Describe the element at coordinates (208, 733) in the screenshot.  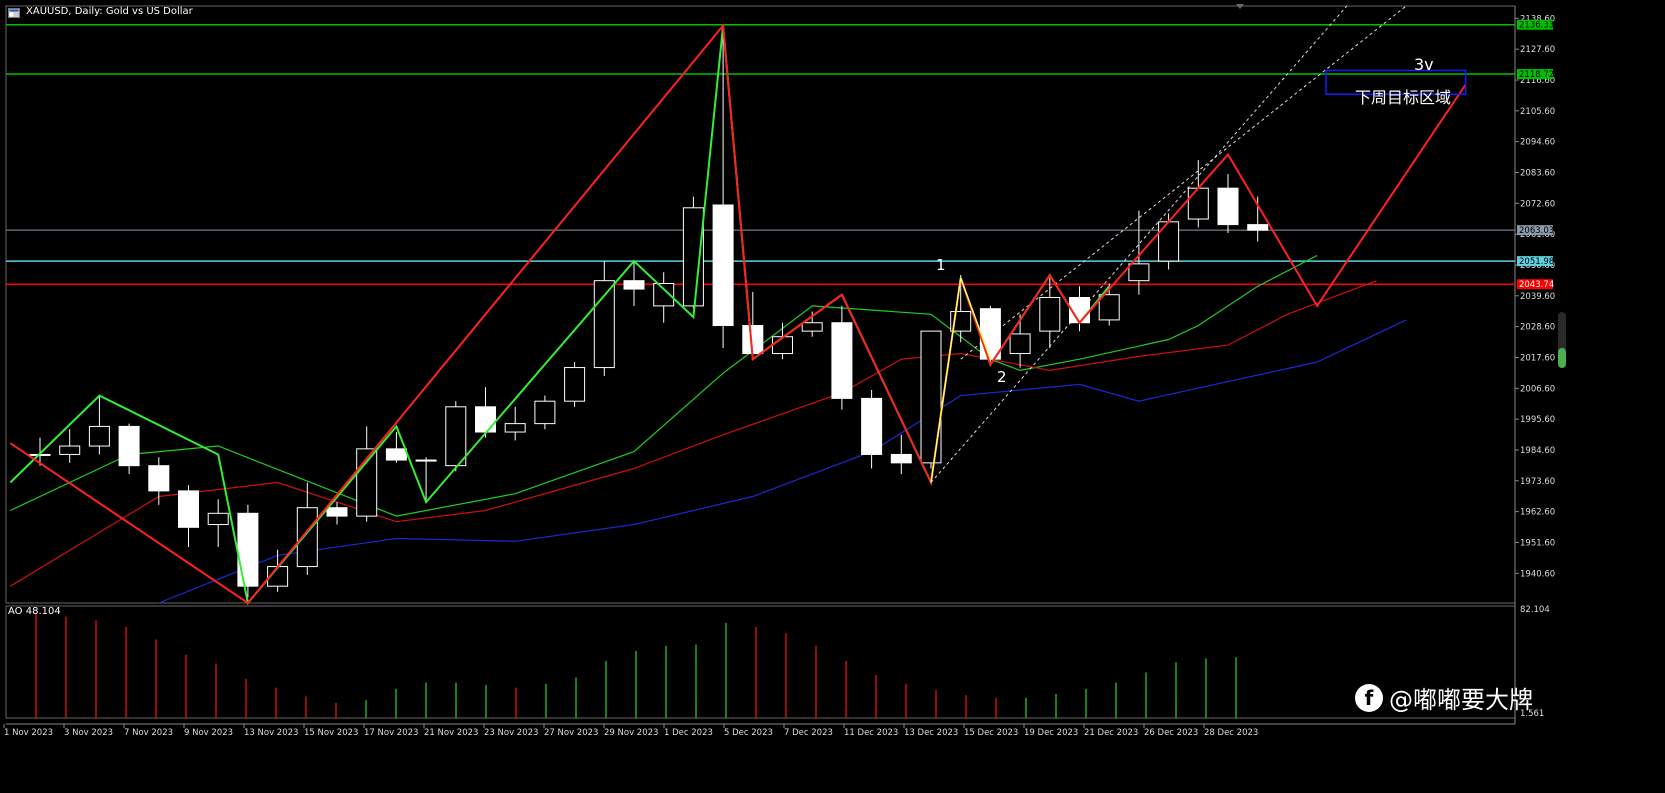
I see `x-tick-label: 9 Nov 2023` at that location.